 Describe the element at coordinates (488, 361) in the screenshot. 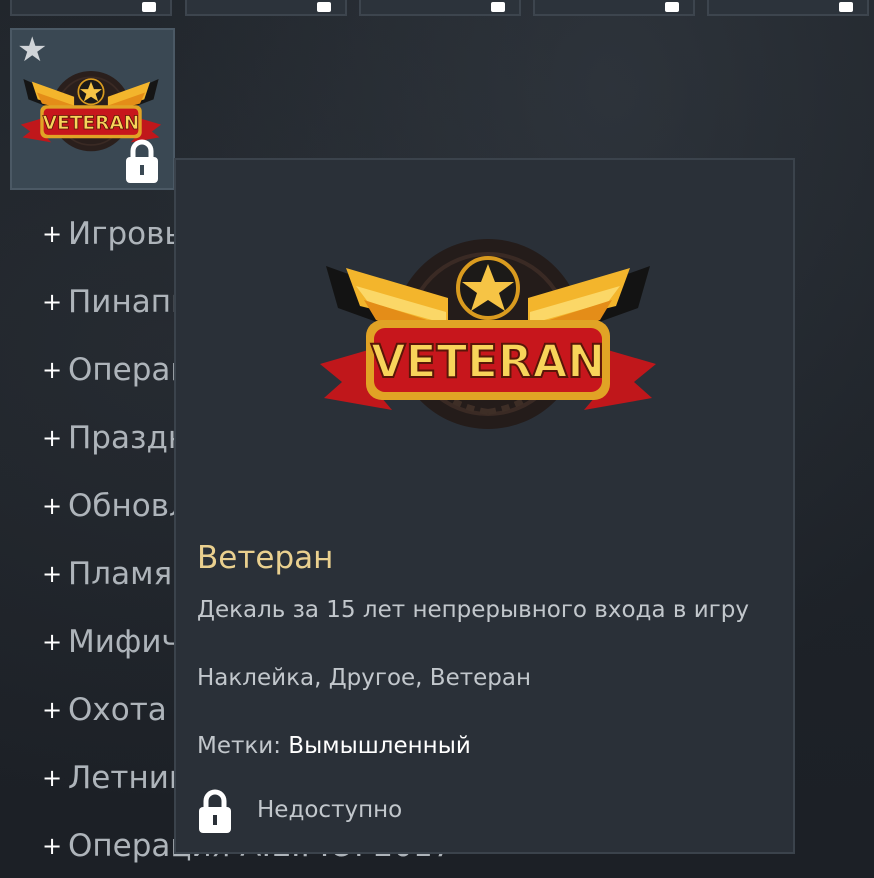

I see `tooltip-badge-text: VETERAN` at that location.